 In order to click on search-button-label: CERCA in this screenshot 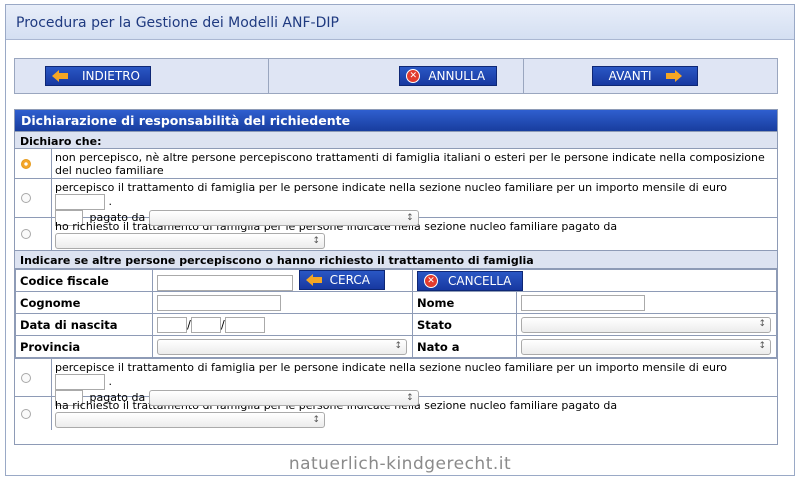, I will do `click(349, 280)`.